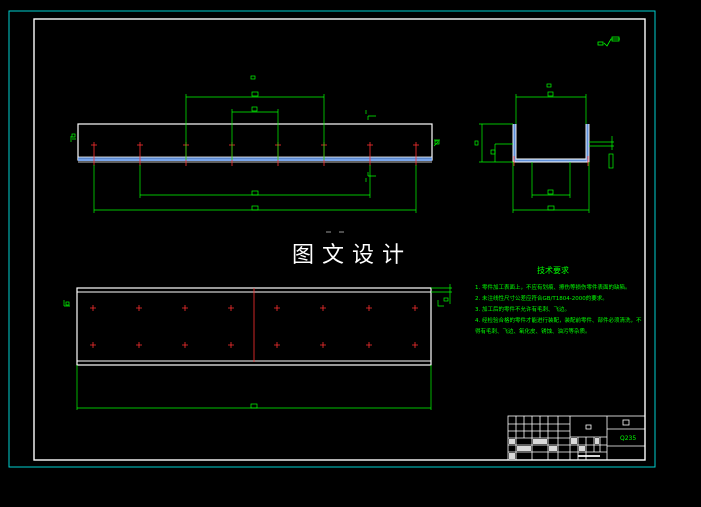 The image size is (701, 507). Describe the element at coordinates (553, 270) in the screenshot. I see `tech-req-heading: 技术要求` at that location.